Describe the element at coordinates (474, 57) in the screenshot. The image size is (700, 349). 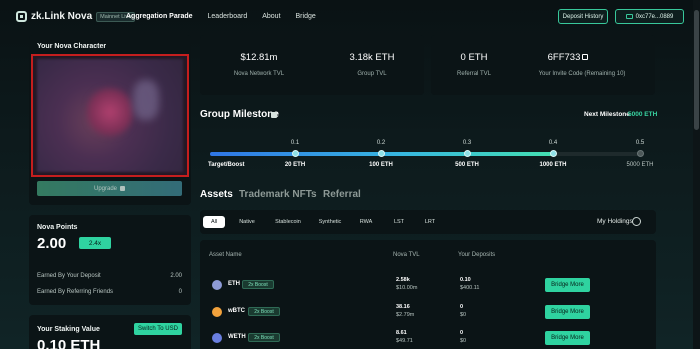
I see `referral-tvl-value: 0 ETH` at that location.